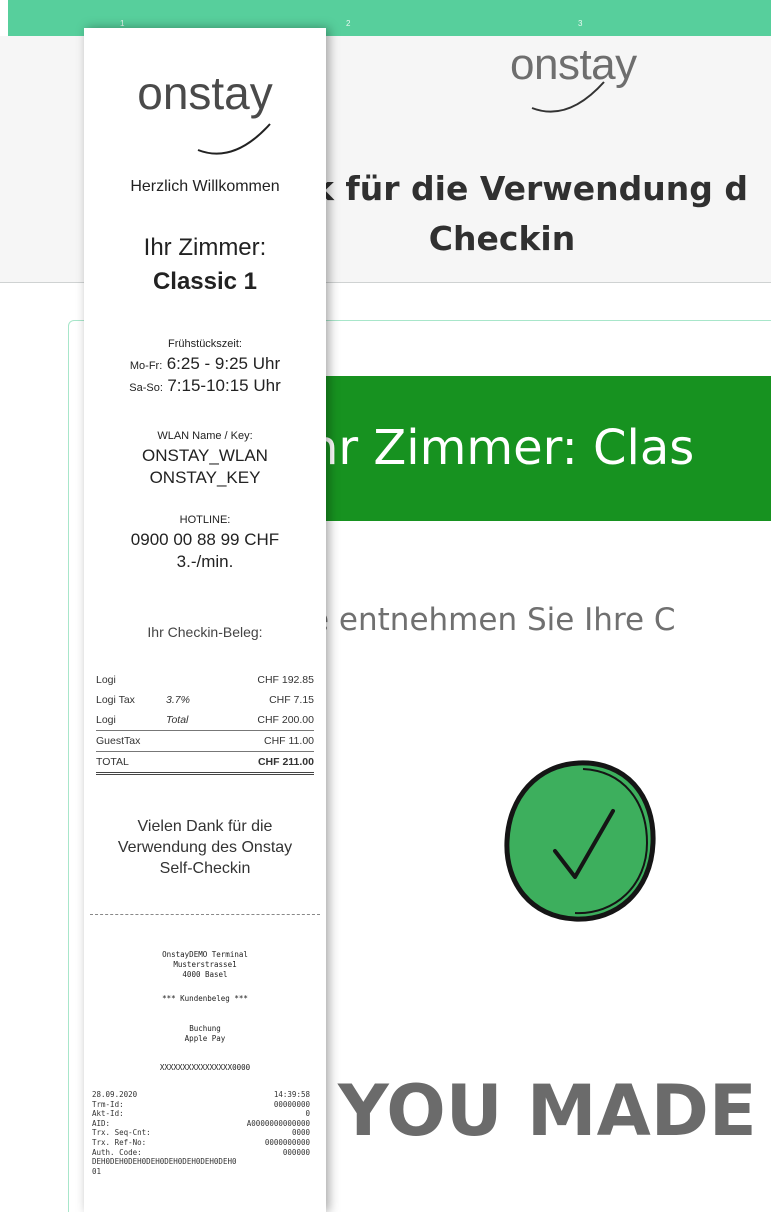 This screenshot has width=771, height=1212. What do you see at coordinates (205, 281) in the screenshot?
I see `receipt-room: Classic 1` at bounding box center [205, 281].